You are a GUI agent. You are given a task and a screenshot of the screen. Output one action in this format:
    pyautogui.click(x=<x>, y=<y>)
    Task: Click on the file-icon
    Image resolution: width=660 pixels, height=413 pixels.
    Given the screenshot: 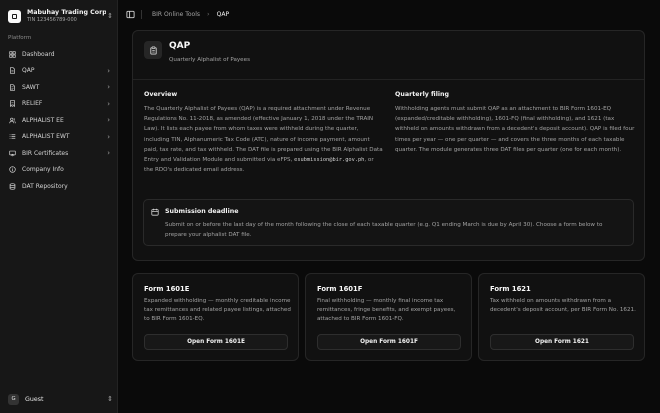 What is the action you would take?
    pyautogui.click(x=12, y=70)
    